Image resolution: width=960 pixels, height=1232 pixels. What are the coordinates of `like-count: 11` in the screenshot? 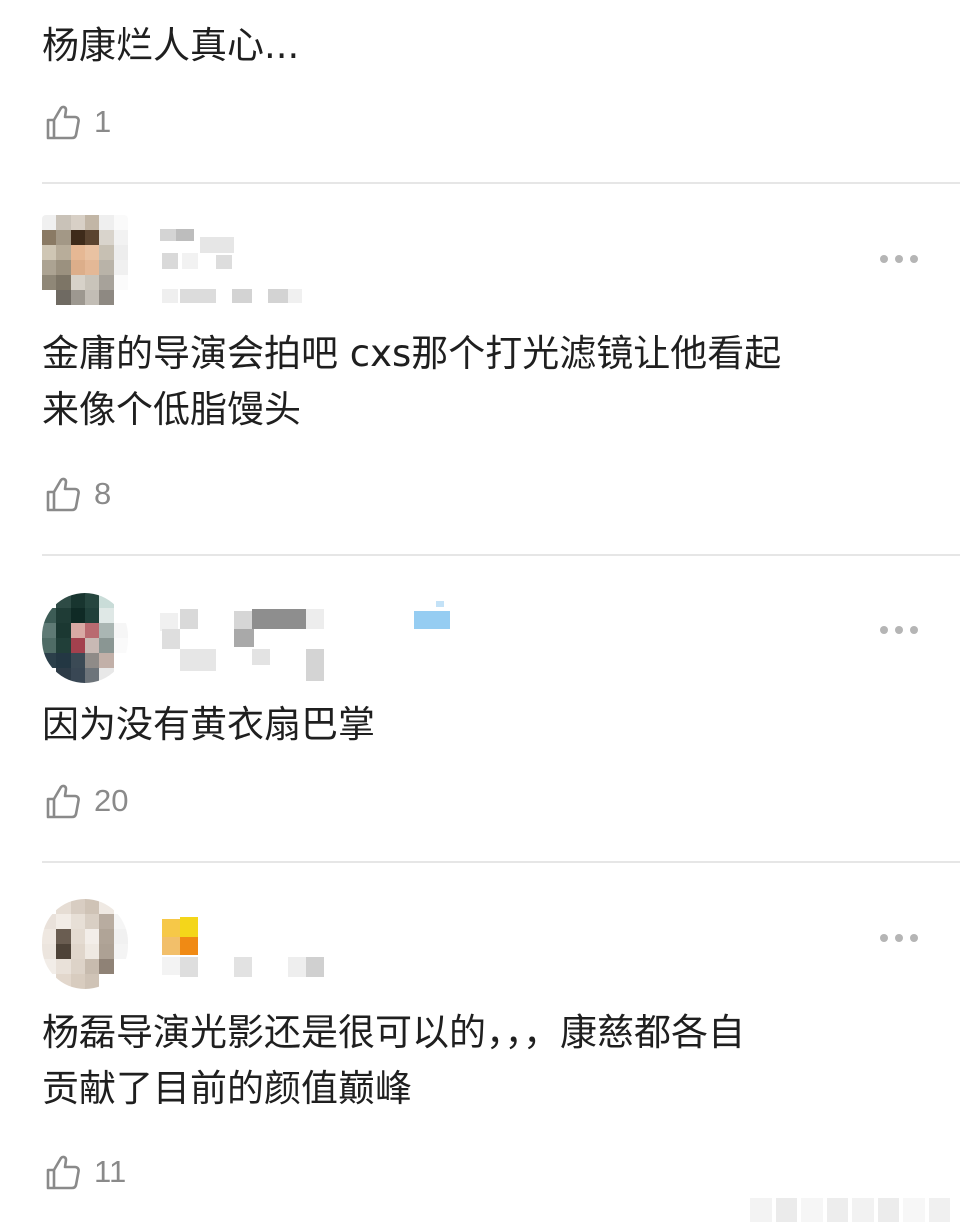 It's located at (110, 1171).